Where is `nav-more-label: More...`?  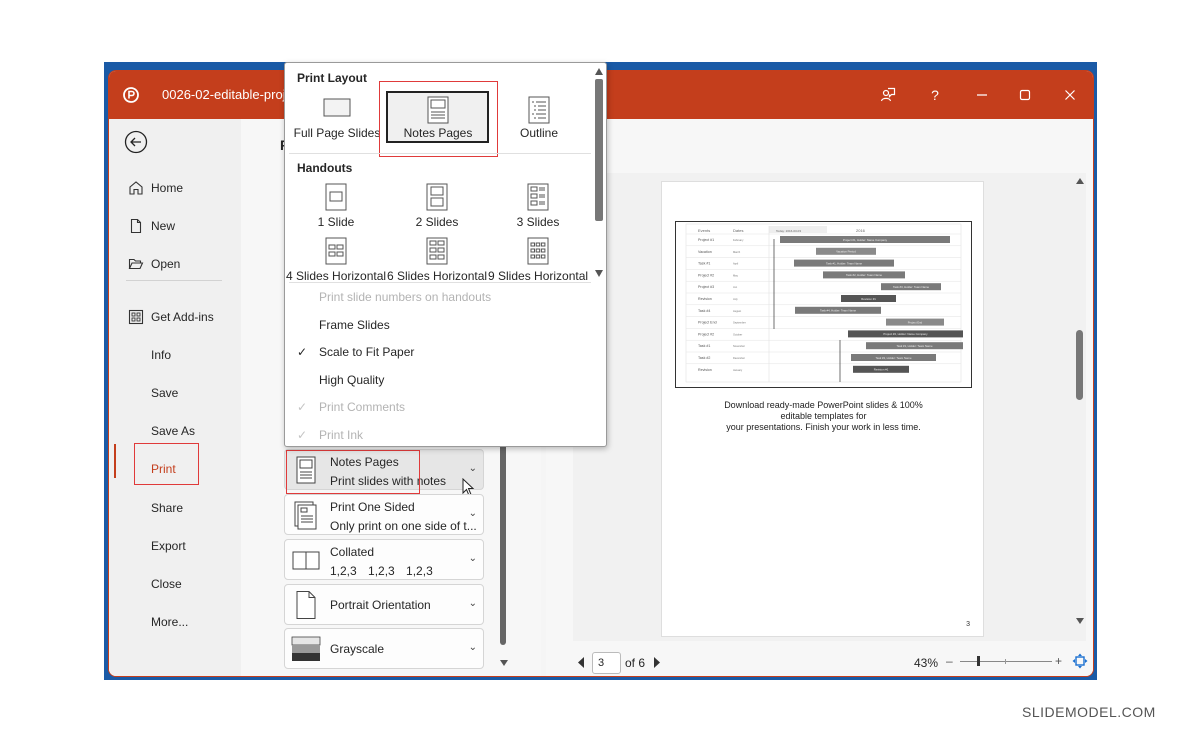 nav-more-label: More... is located at coordinates (170, 622).